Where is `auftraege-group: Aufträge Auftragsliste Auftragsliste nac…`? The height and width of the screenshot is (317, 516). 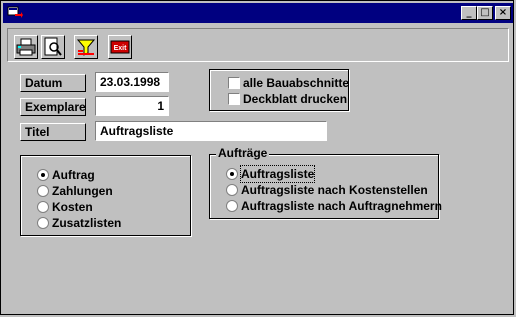
auftraege-group: Aufträge Auftragsliste Auftragsliste nac… is located at coordinates (325, 182).